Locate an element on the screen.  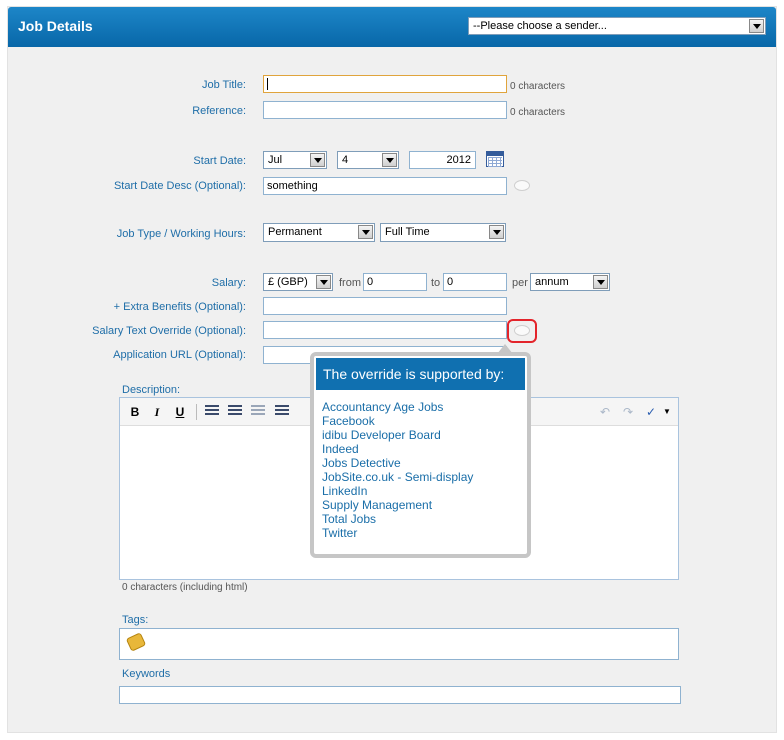
working-hours-value: Full Time is located at coordinates (407, 232).